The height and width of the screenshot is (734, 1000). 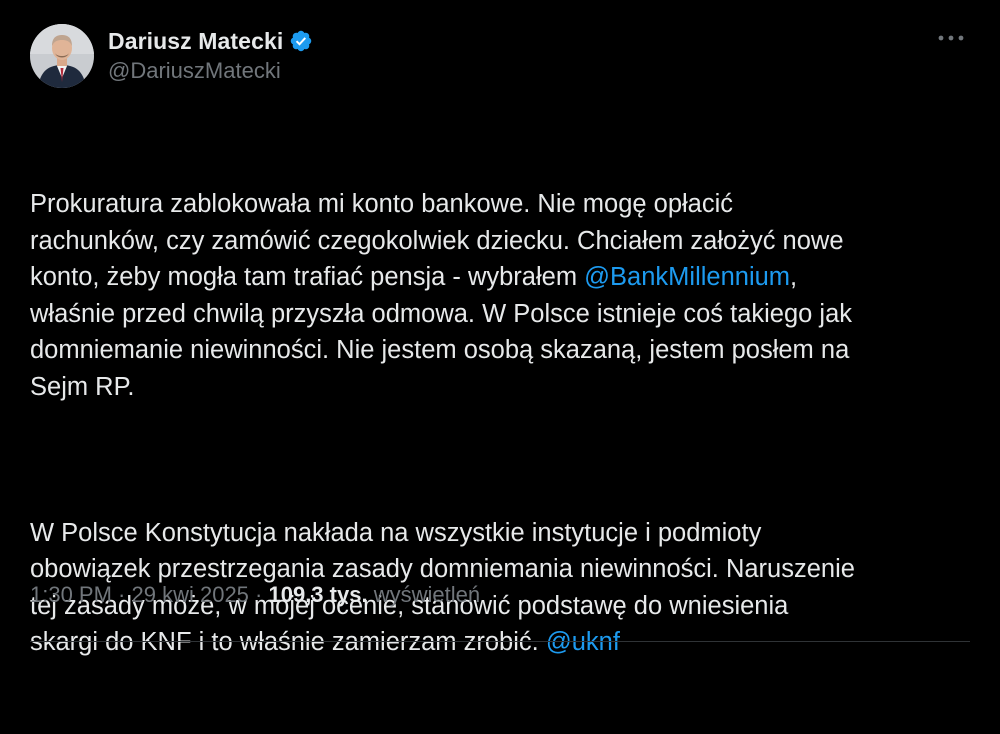 I want to click on author-names: Dariusz Matecki @DariuszMatecki, so click(x=210, y=55).